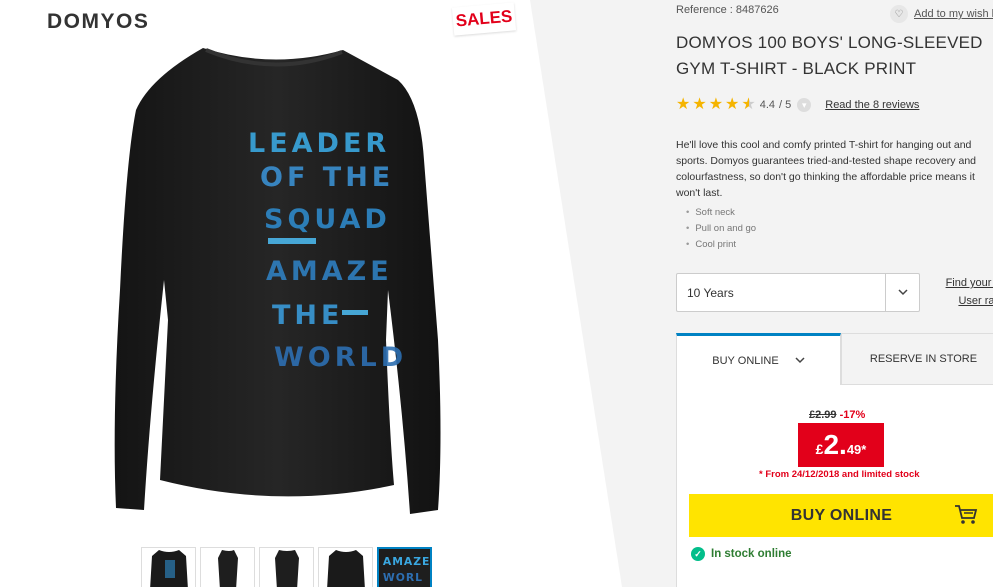 Image resolution: width=993 pixels, height=587 pixels. I want to click on tab-reserve-in-store: RESERVE IN STORE, so click(917, 359).